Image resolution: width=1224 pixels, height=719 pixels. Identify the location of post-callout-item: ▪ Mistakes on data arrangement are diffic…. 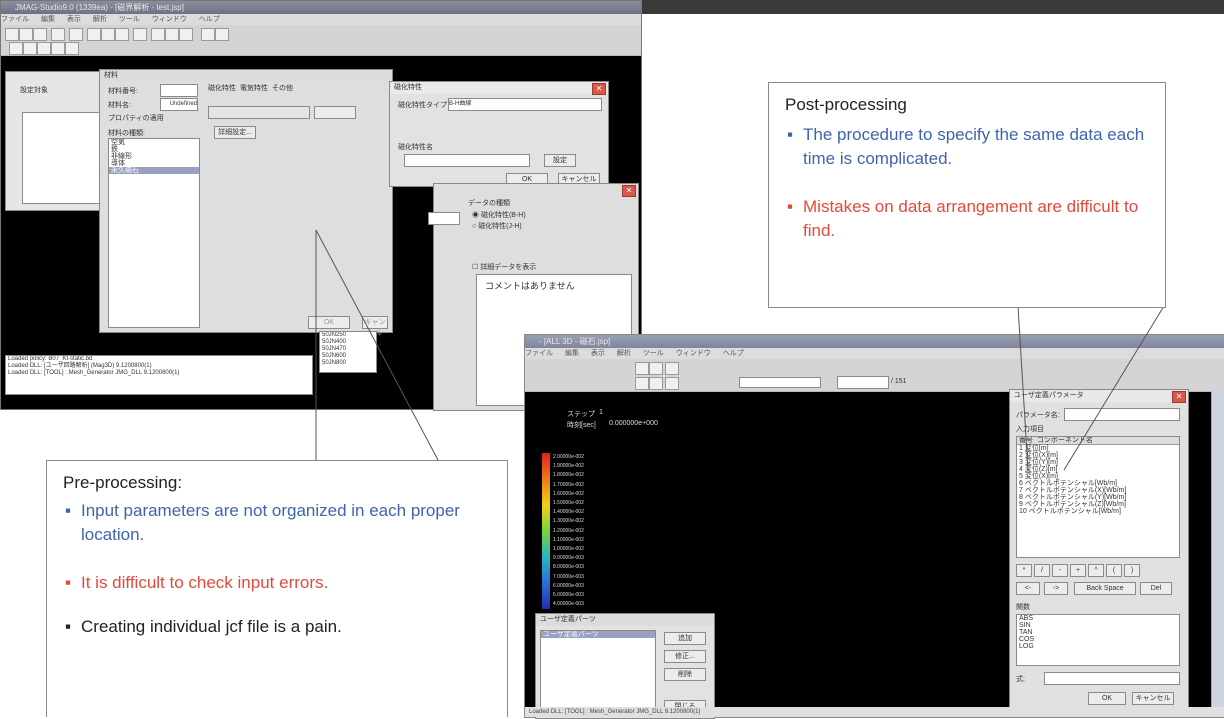
(968, 219).